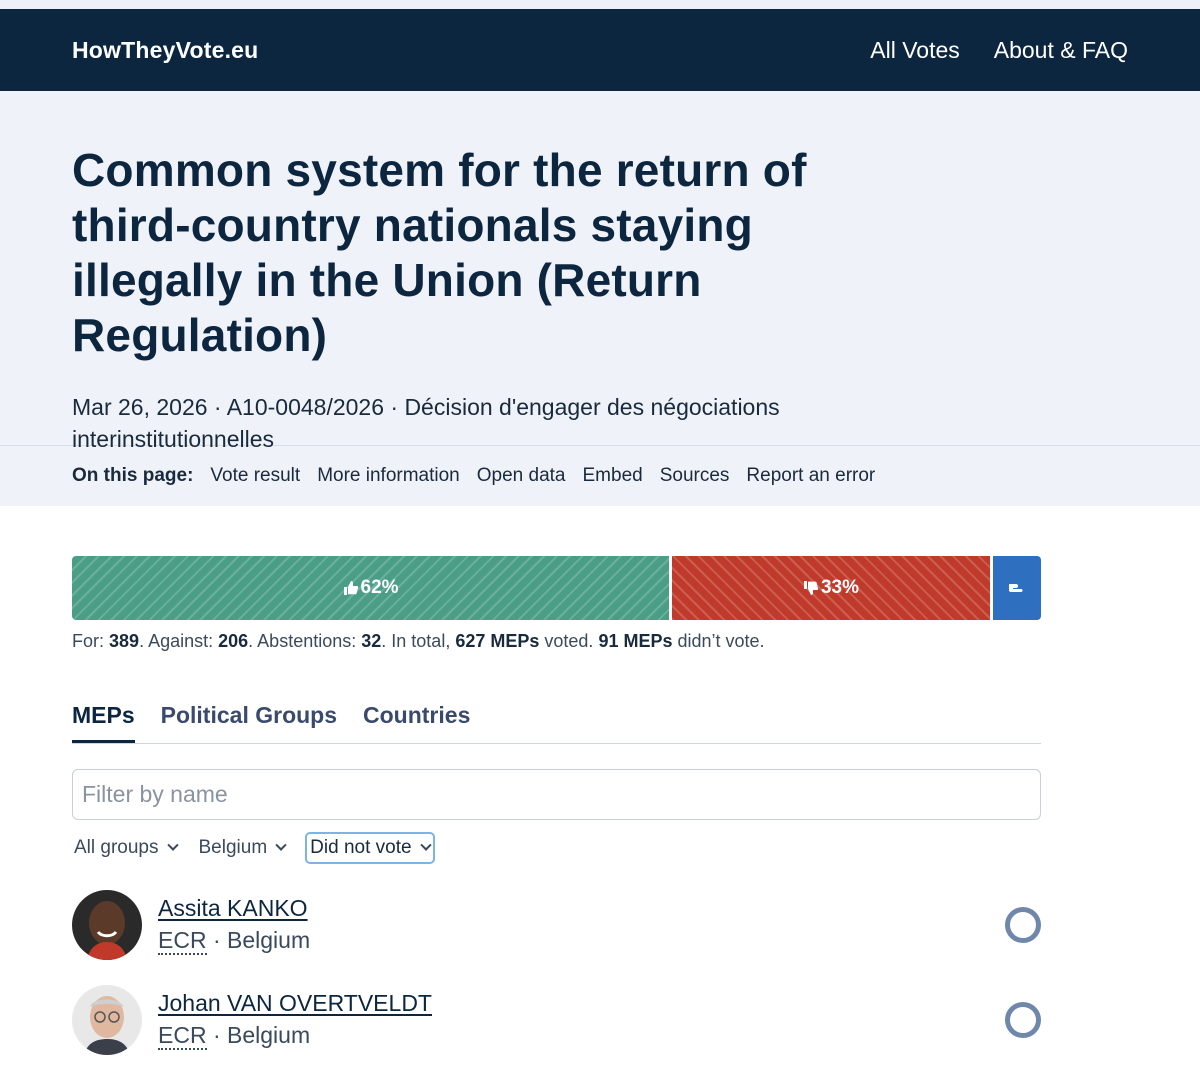  Describe the element at coordinates (233, 847) in the screenshot. I see `country-select-value: Belgium` at that location.